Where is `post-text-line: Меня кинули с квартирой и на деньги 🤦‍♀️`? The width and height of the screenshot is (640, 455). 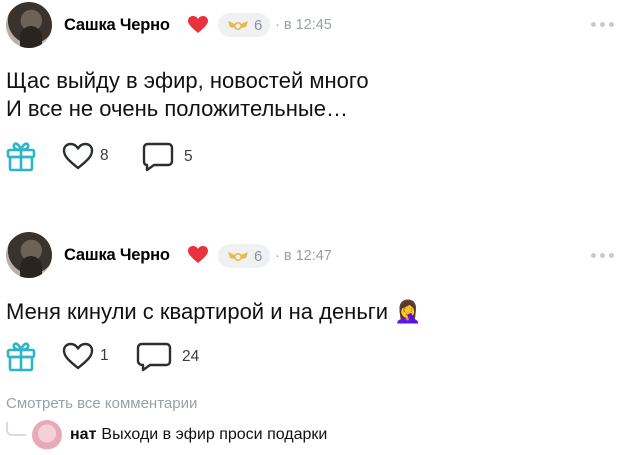
post-text-line: Меня кинули с квартирой и на деньги 🤦‍♀️ is located at coordinates (214, 311).